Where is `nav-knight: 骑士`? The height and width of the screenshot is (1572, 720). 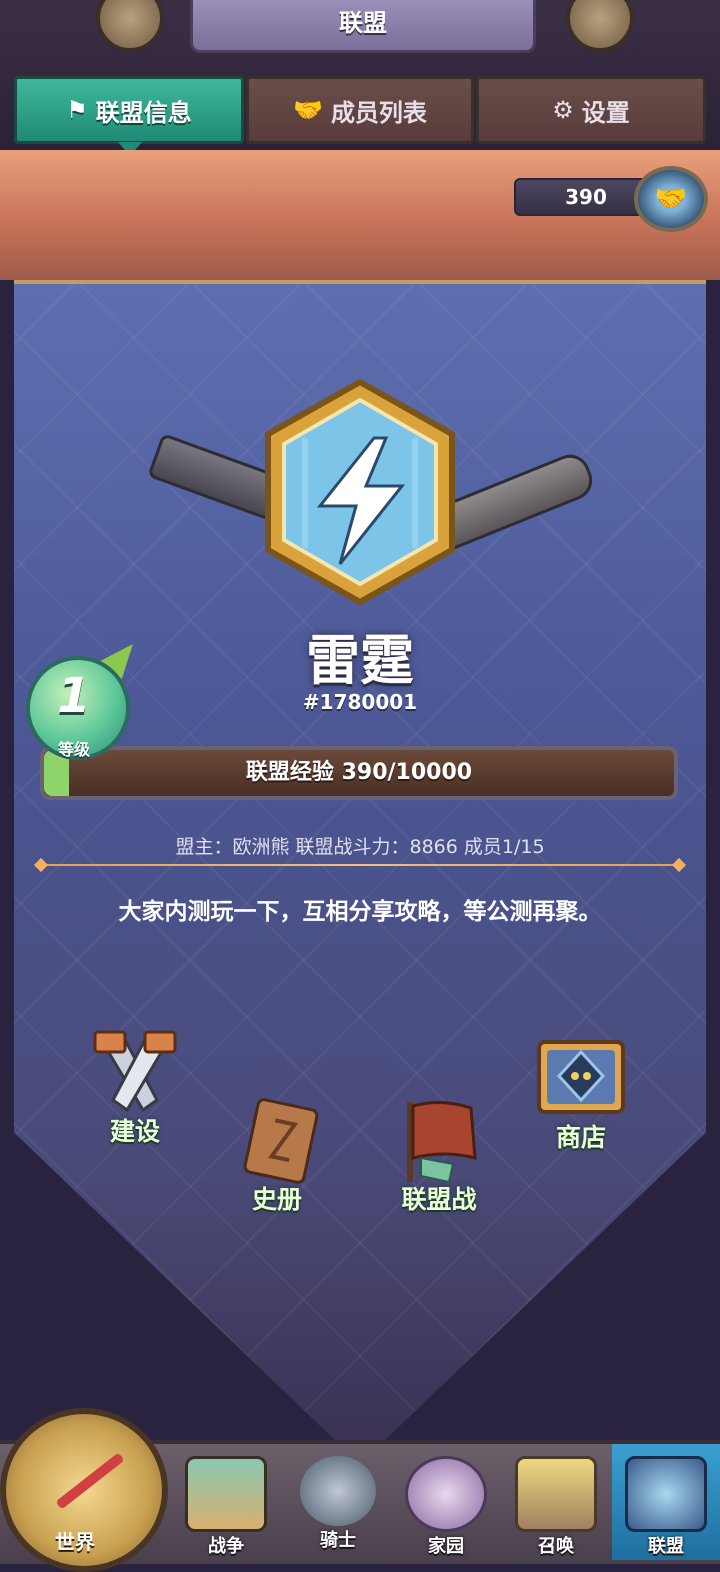
nav-knight: 骑士 is located at coordinates (338, 1504).